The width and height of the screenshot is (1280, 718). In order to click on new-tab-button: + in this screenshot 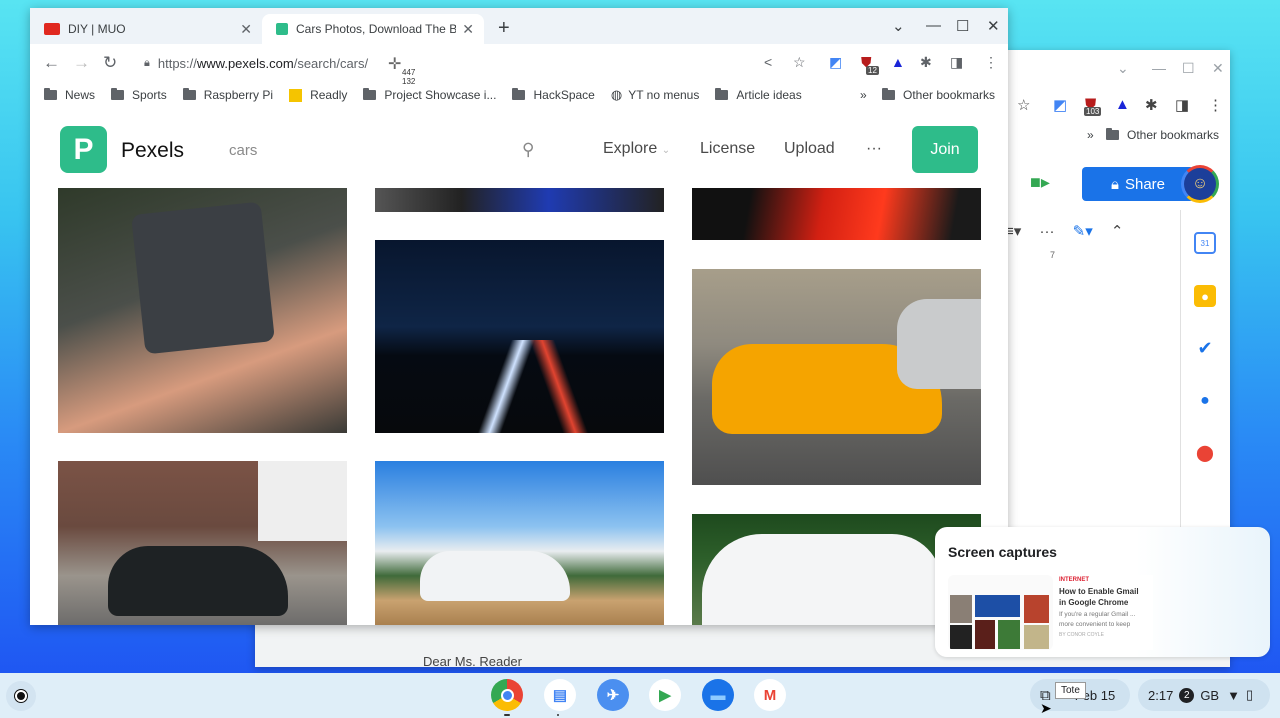, I will do `click(504, 28)`.